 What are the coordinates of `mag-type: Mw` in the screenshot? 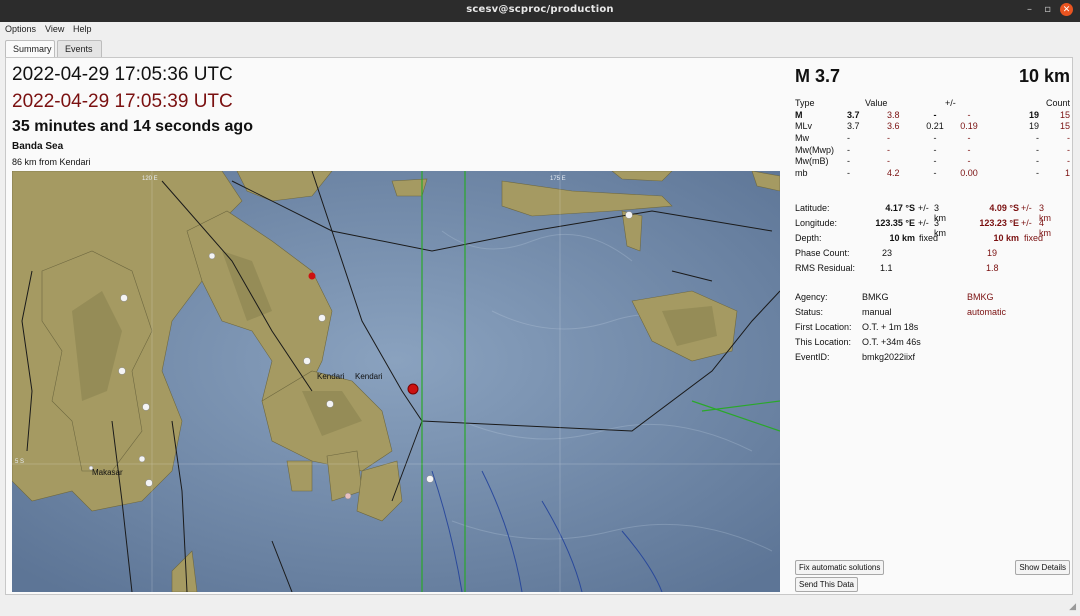 It's located at (802, 138).